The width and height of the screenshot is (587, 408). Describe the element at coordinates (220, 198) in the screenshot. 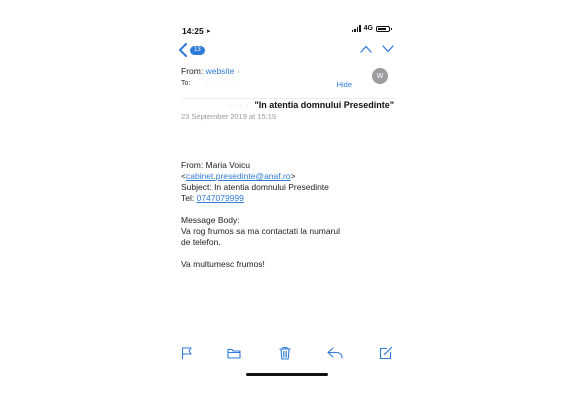

I see `phone-link: 0747079999` at that location.